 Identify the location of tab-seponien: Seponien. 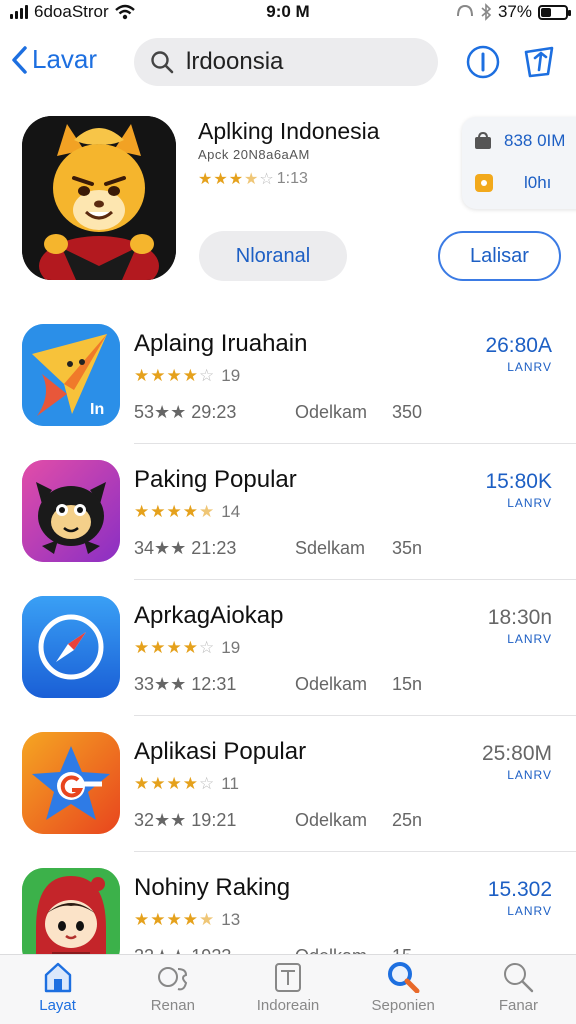
(403, 989).